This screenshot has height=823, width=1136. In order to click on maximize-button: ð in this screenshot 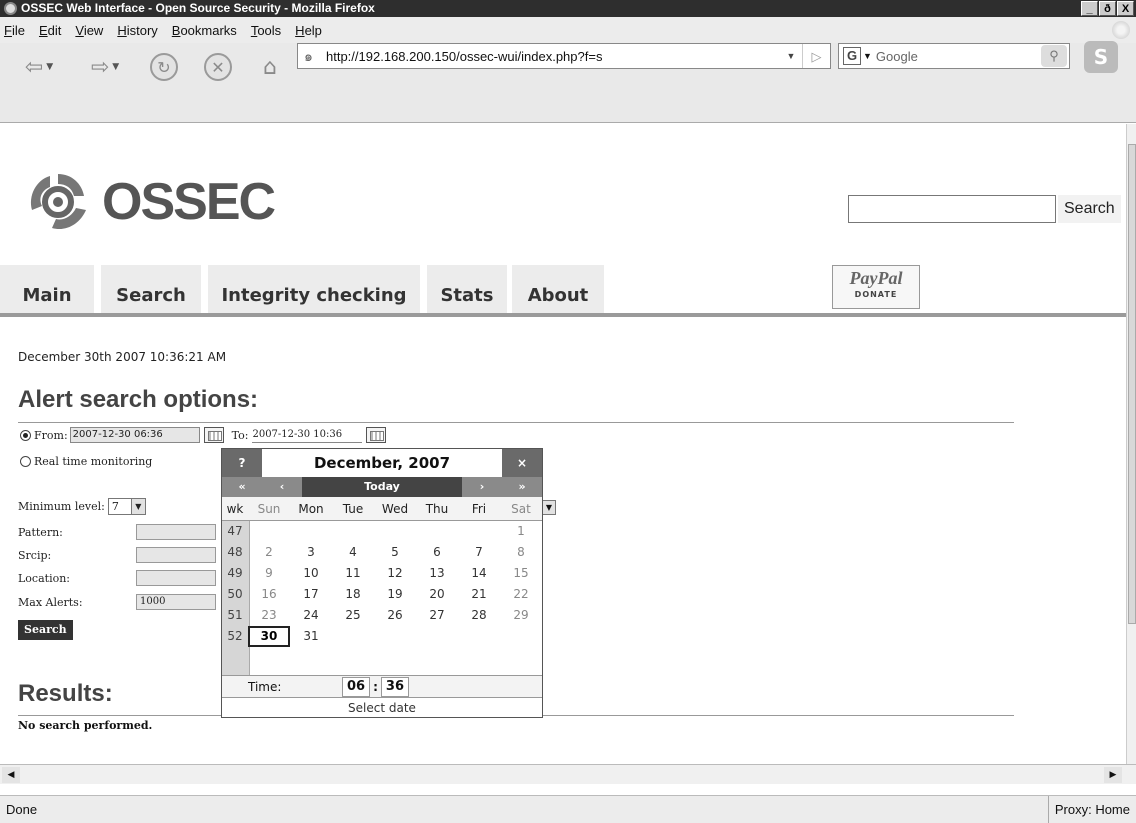, I will do `click(1107, 8)`.